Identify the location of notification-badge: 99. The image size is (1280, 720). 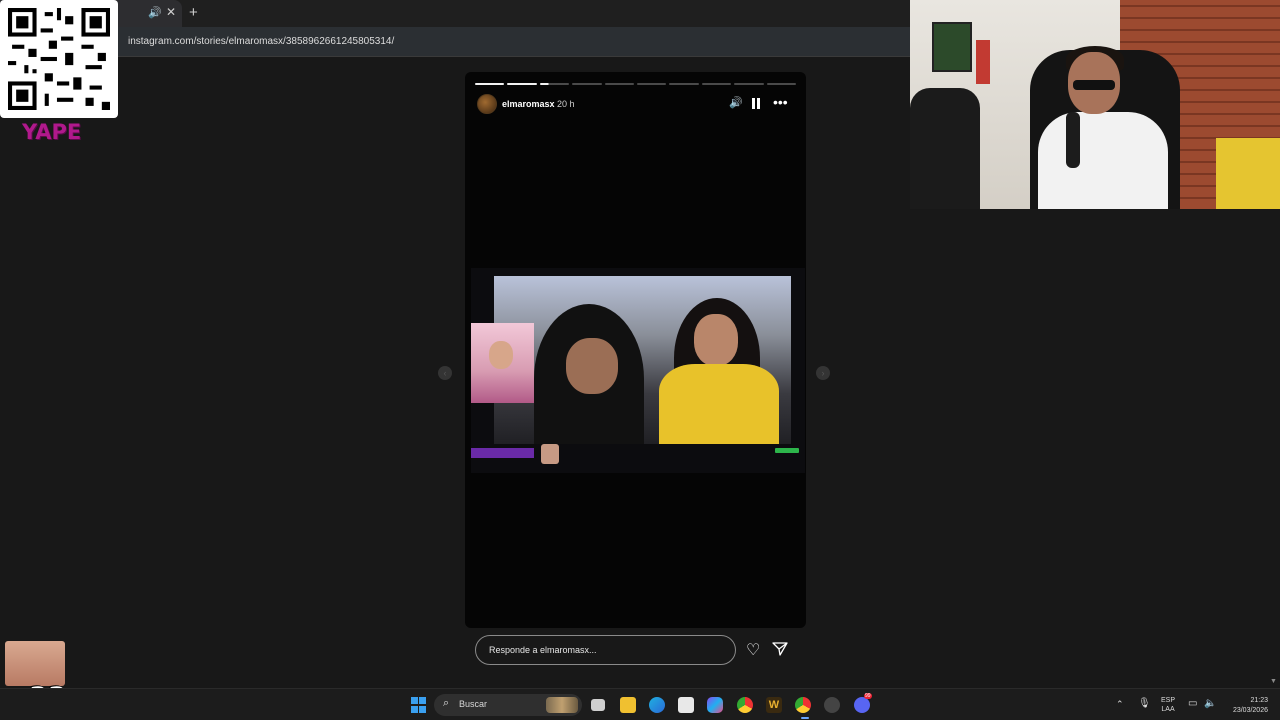
(868, 696).